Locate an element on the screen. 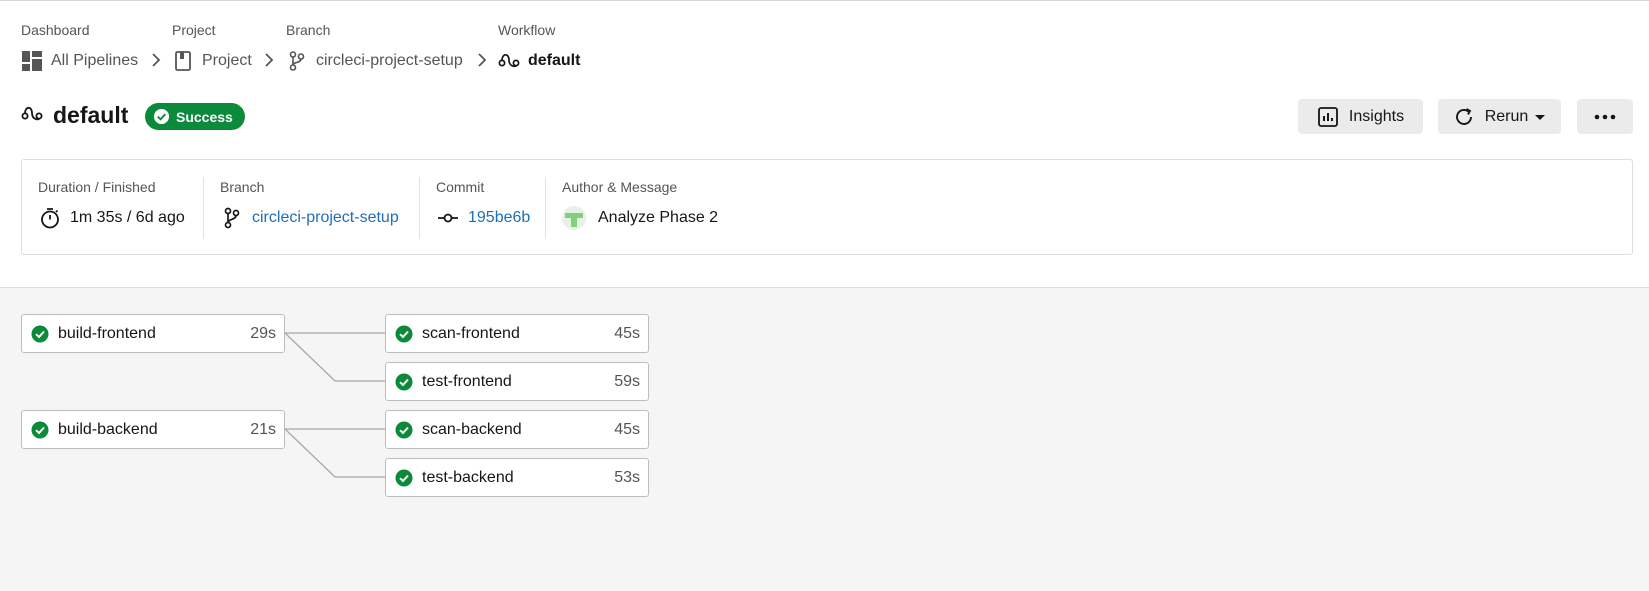 The width and height of the screenshot is (1649, 591). crumb-category-dashboard: Dashboard is located at coordinates (55, 30).